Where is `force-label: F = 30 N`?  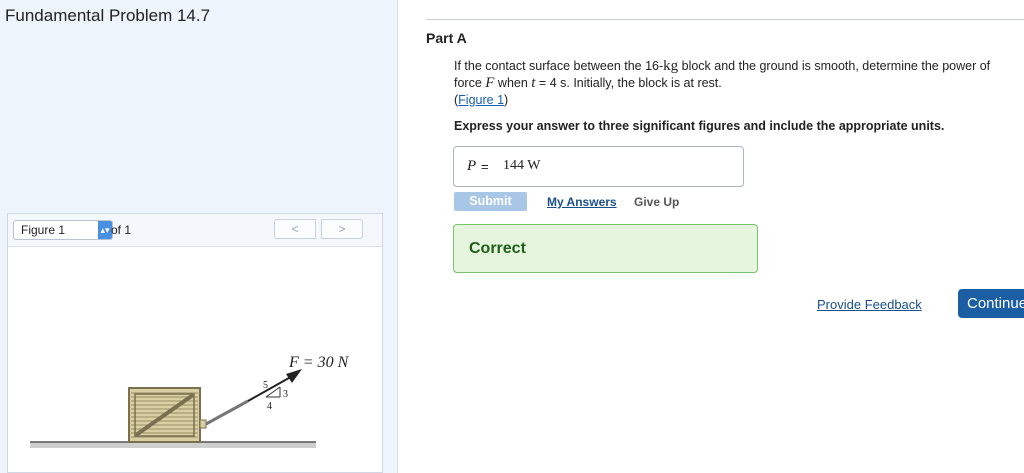 force-label: F = 30 N is located at coordinates (319, 362).